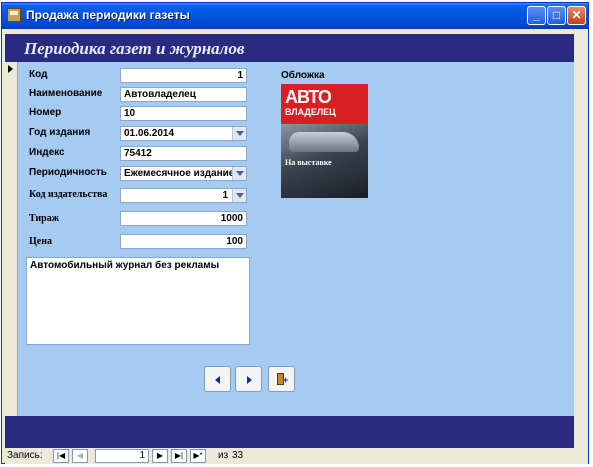  I want to click on field-periodicity-value: Ежемесячное издание, so click(179, 173).